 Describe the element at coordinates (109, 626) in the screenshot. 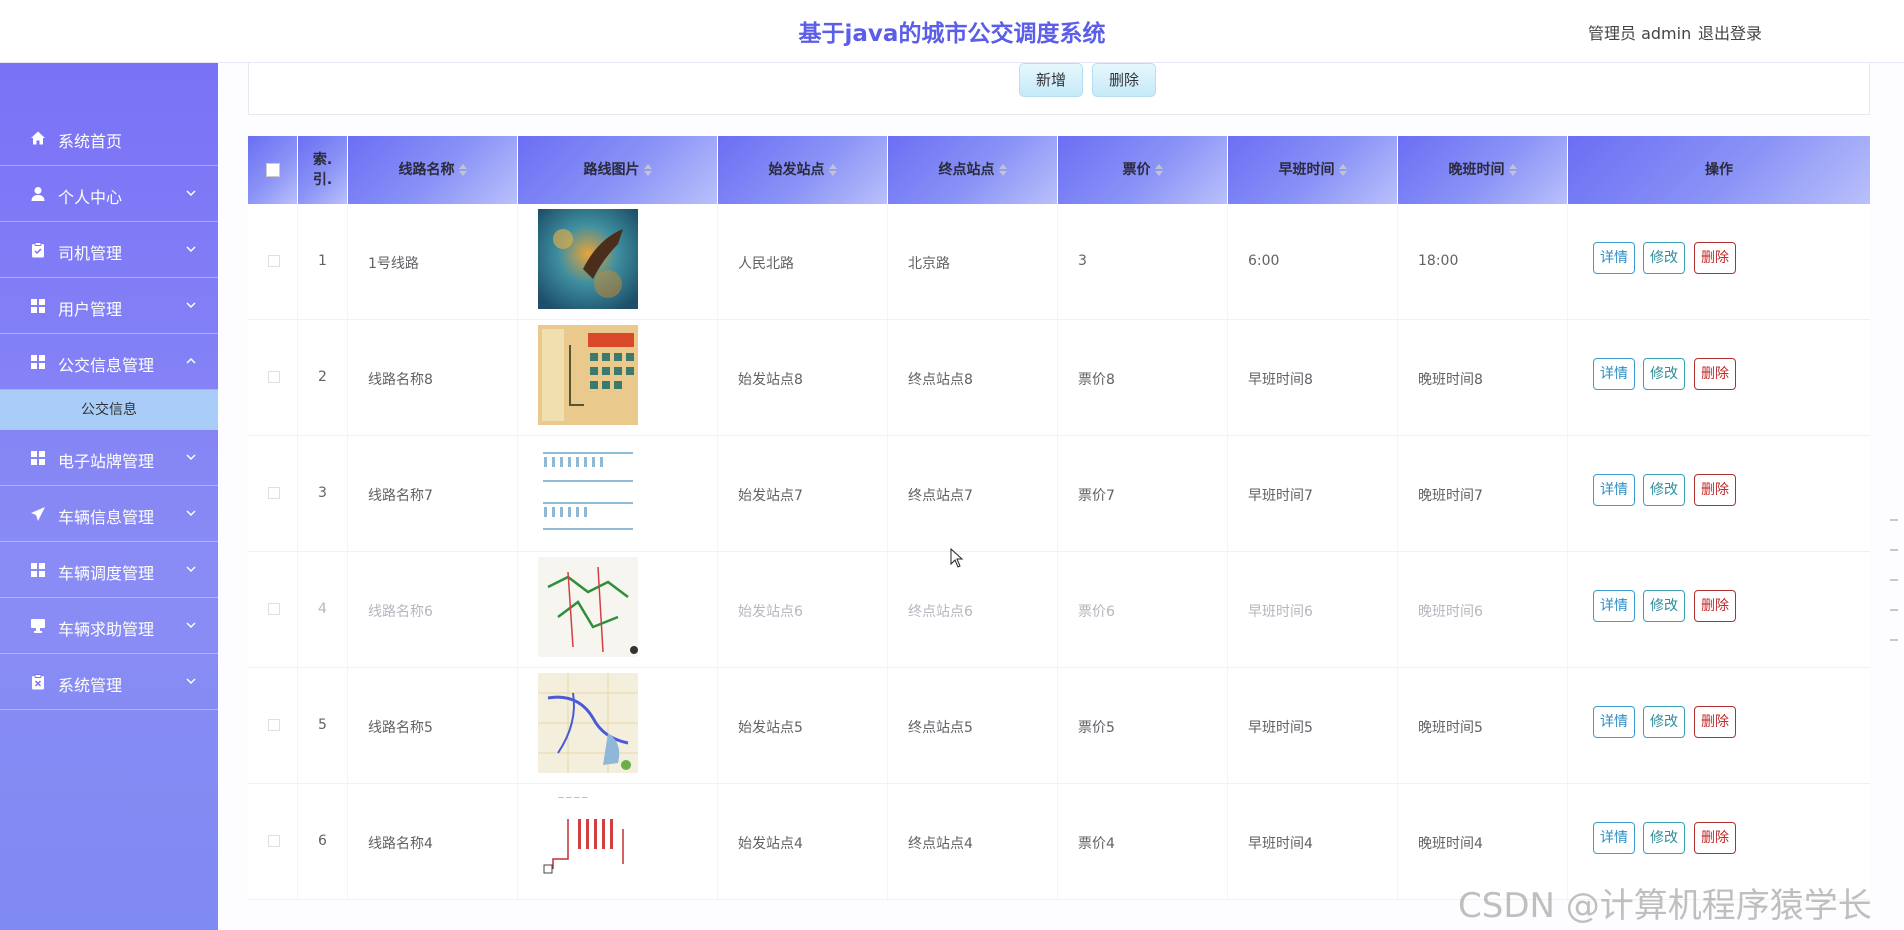

I see `sidebar-item-help: 车辆求助管理` at that location.